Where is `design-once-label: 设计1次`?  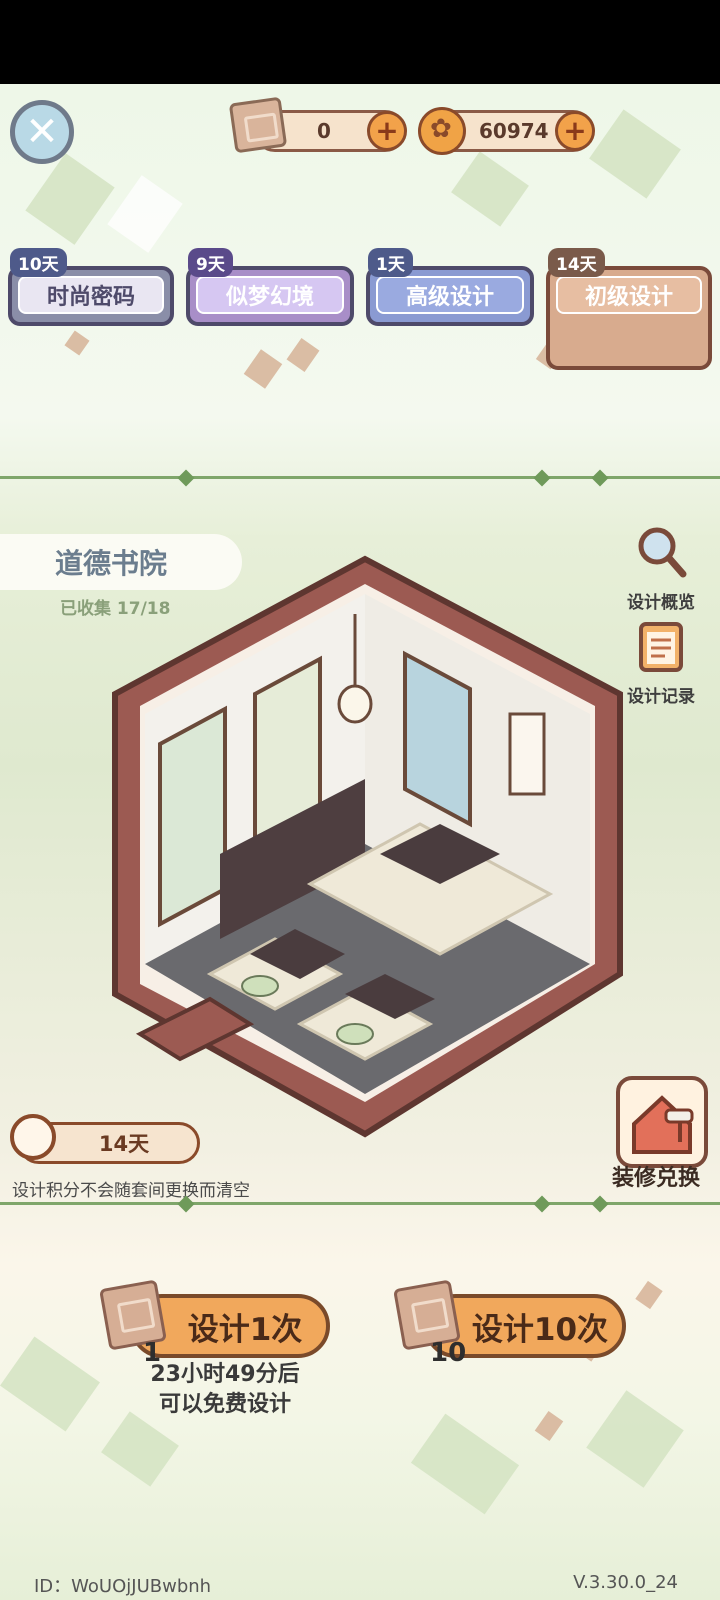
design-once-label: 设计1次 is located at coordinates (245, 1329).